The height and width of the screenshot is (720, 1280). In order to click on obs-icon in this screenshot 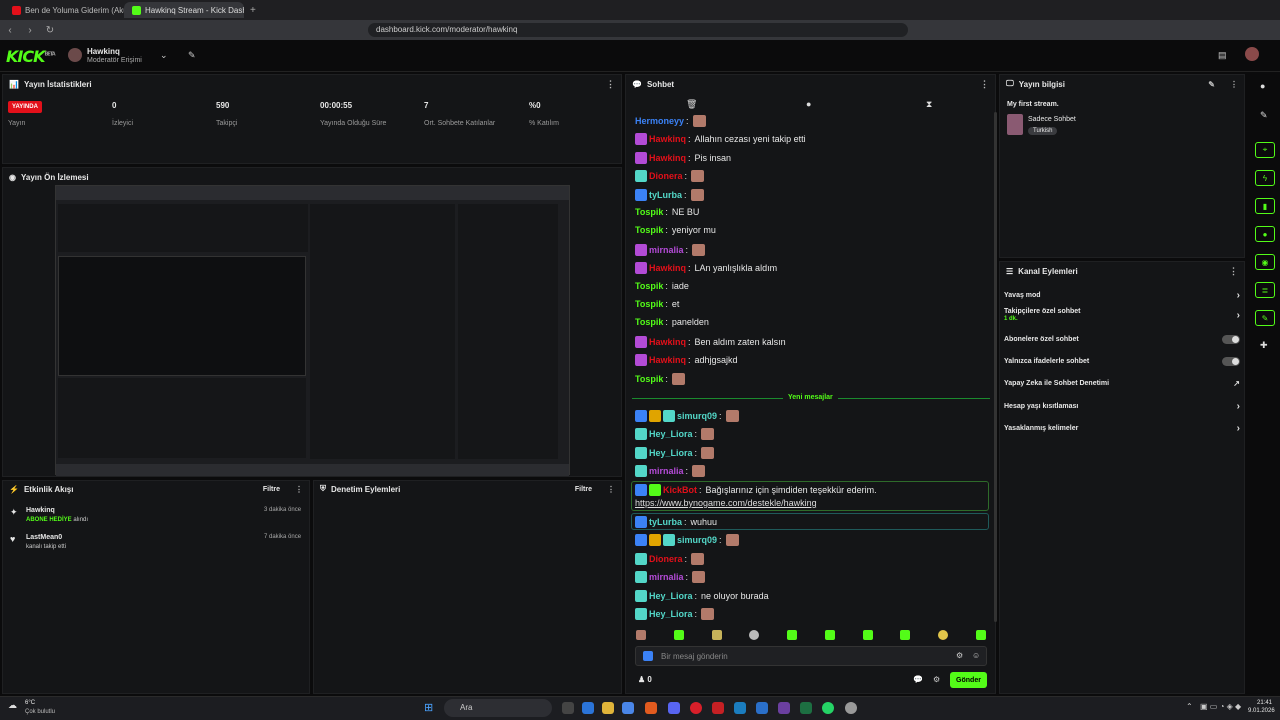, I will do `click(851, 708)`.